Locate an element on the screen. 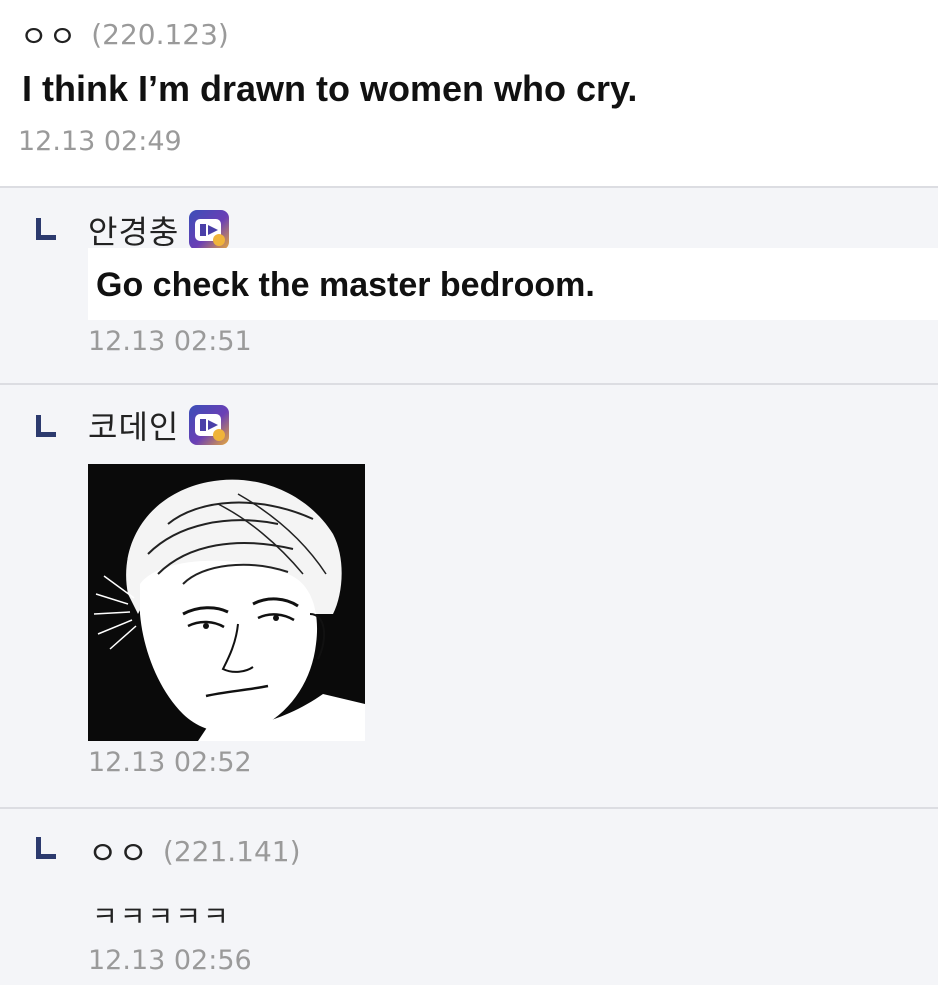 The image size is (938, 985). reply-timestamp: 12.13 02:51 is located at coordinates (170, 341).